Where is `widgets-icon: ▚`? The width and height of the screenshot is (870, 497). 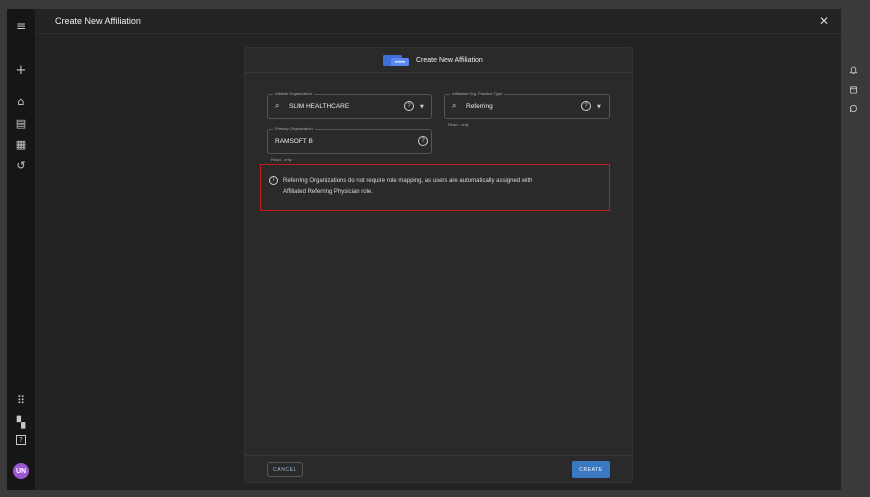 widgets-icon: ▚ is located at coordinates (21, 422).